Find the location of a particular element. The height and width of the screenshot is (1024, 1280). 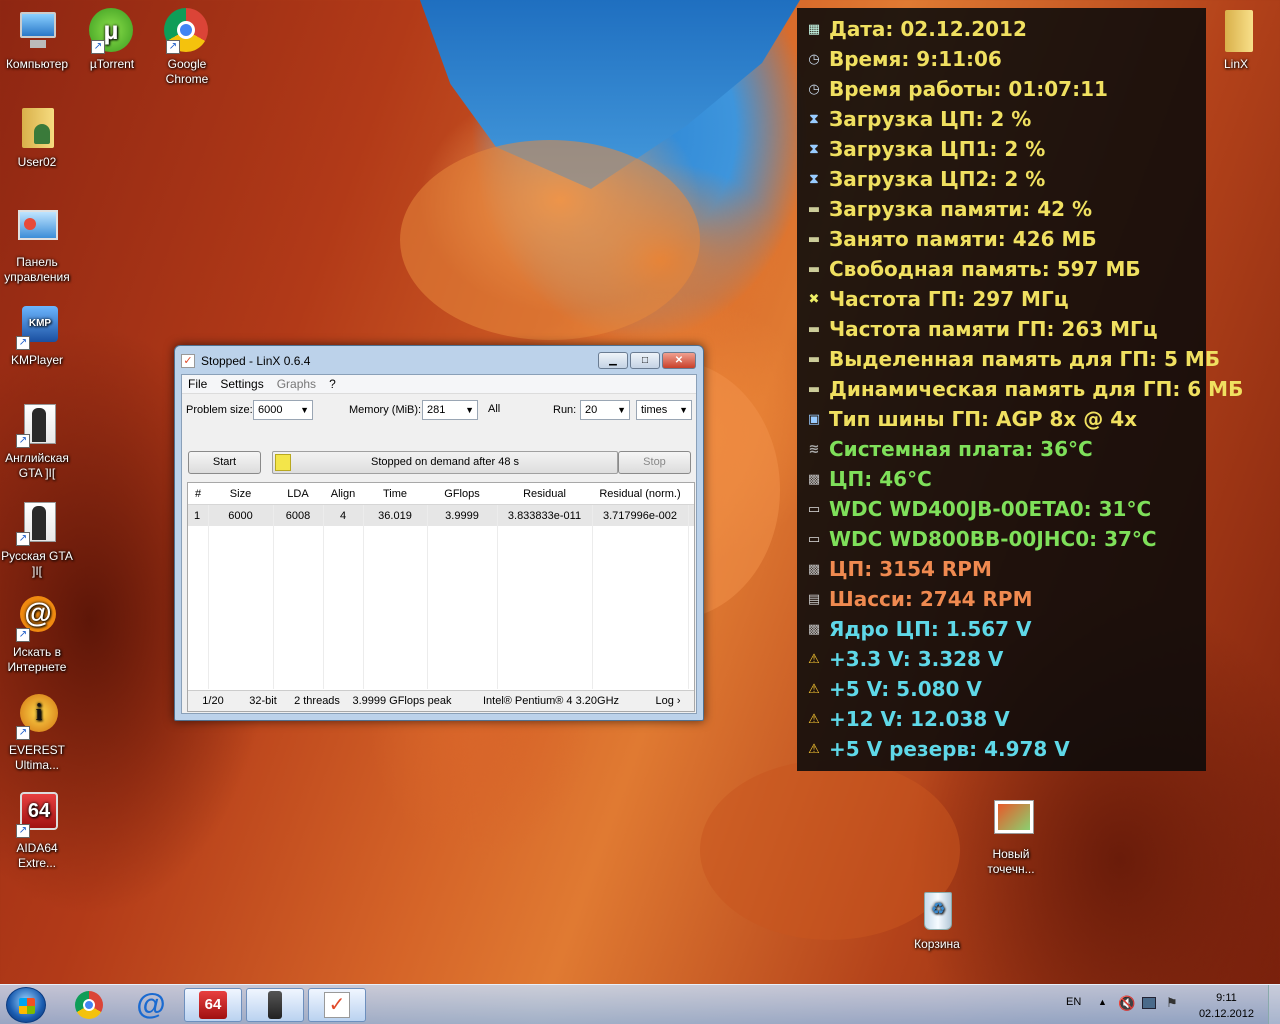

motherboard-icon: ≋ is located at coordinates (814, 449).